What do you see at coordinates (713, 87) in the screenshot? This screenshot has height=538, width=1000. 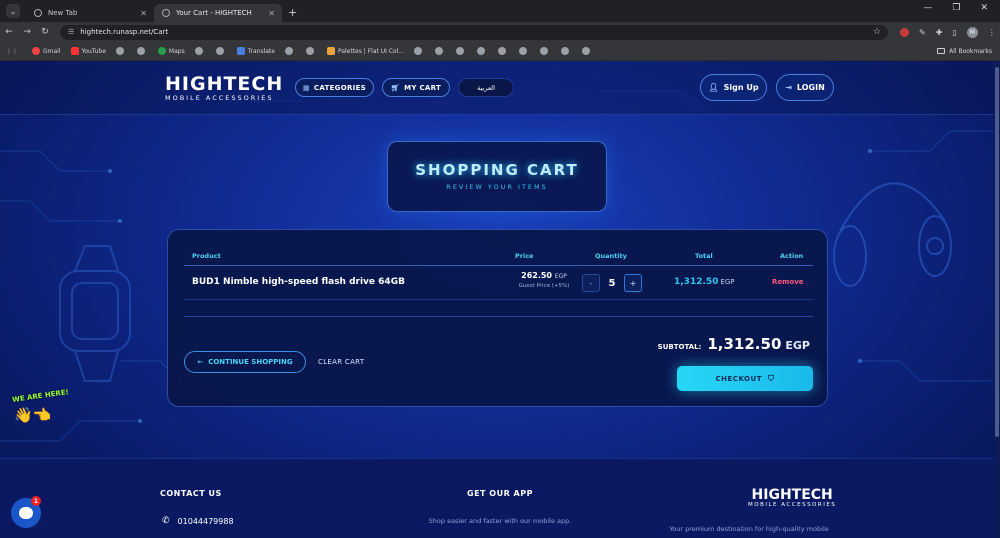 I see `user-plus-icon: 👤︎` at bounding box center [713, 87].